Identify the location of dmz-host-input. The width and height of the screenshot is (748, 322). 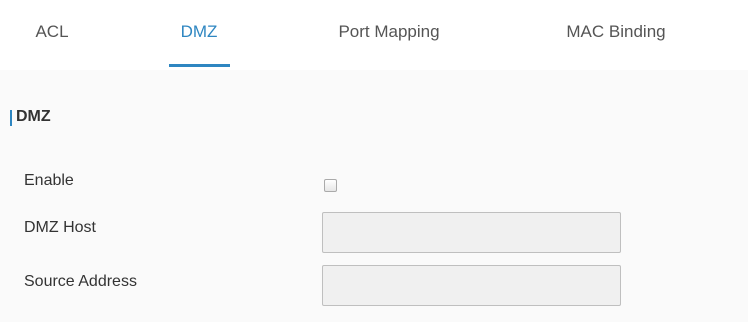
(471, 232).